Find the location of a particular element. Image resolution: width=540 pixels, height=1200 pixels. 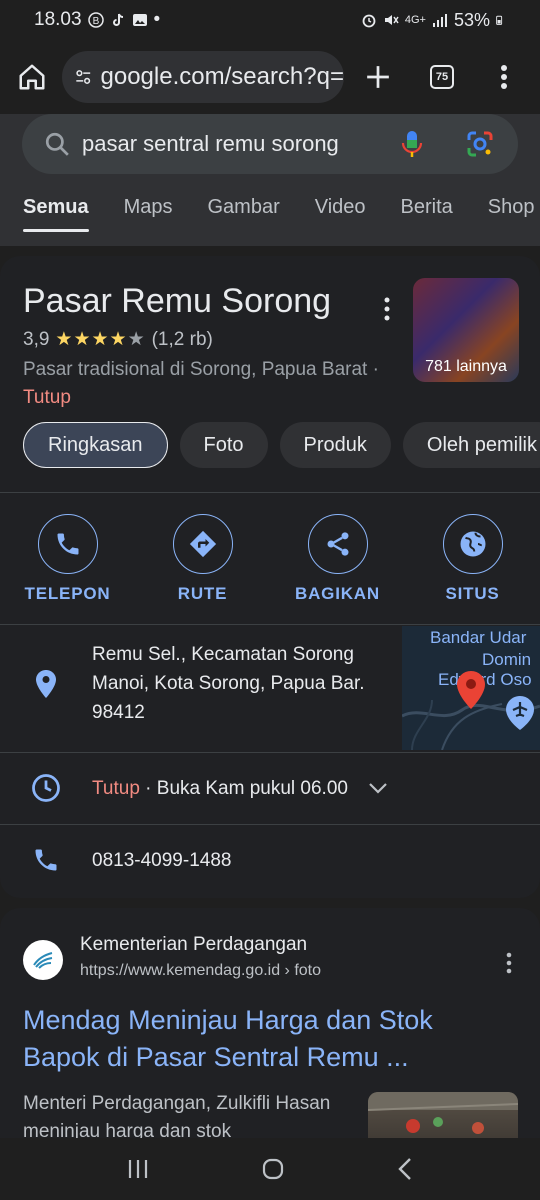

tab-count: 75 is located at coordinates (442, 77).